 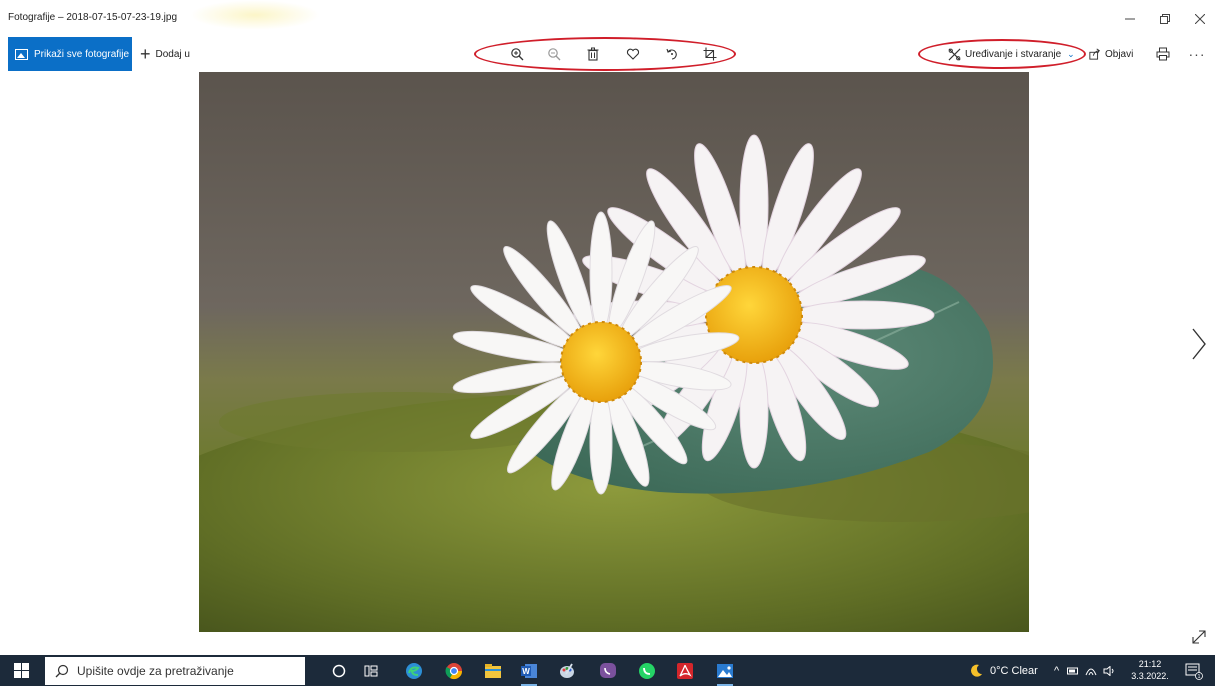 I want to click on edit-create-icon, so click(x=954, y=54).